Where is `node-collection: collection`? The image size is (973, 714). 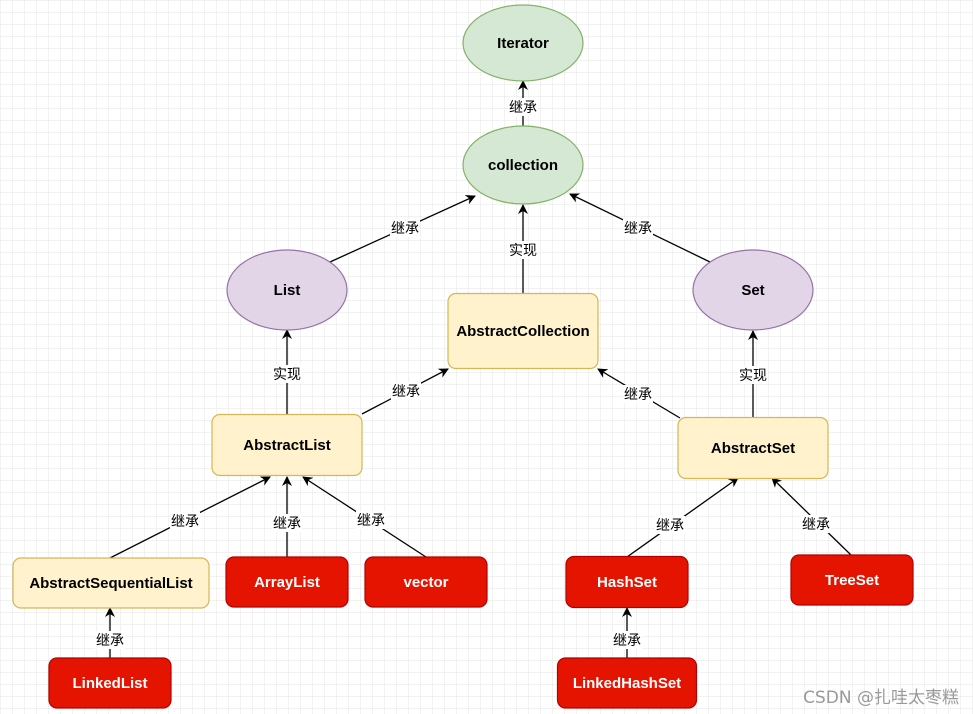 node-collection: collection is located at coordinates (523, 165).